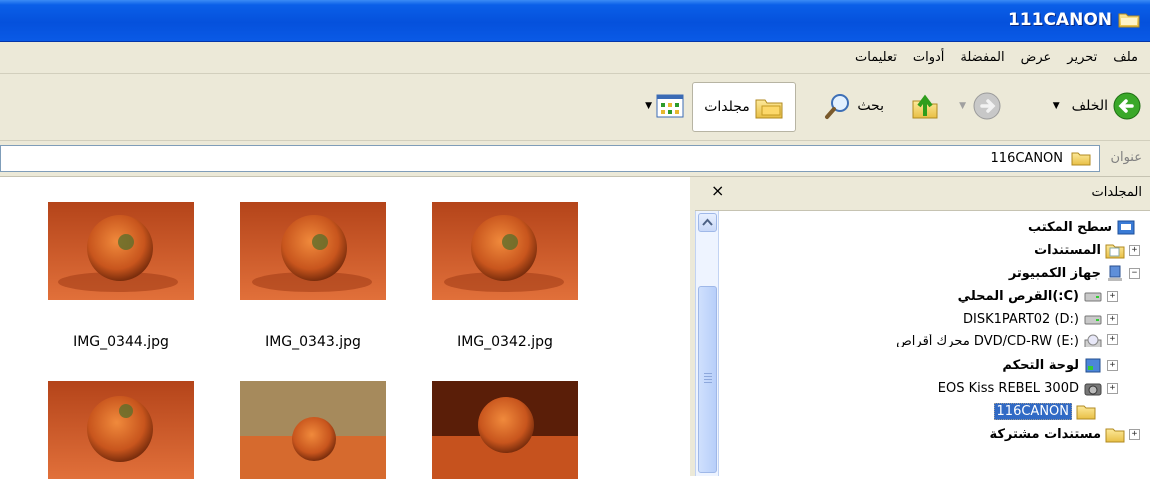  Describe the element at coordinates (876, 57) in the screenshot. I see `menu-help: تعليمات` at that location.